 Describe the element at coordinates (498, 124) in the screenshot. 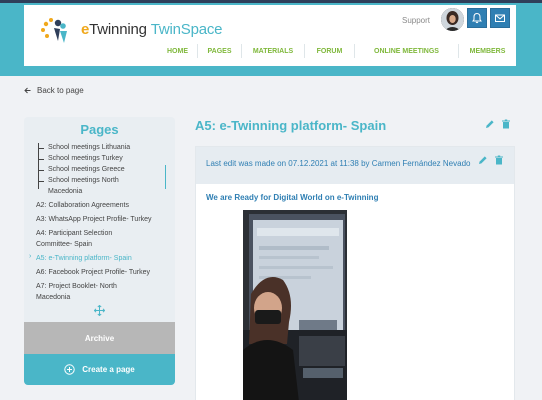

I see `page-actions` at that location.